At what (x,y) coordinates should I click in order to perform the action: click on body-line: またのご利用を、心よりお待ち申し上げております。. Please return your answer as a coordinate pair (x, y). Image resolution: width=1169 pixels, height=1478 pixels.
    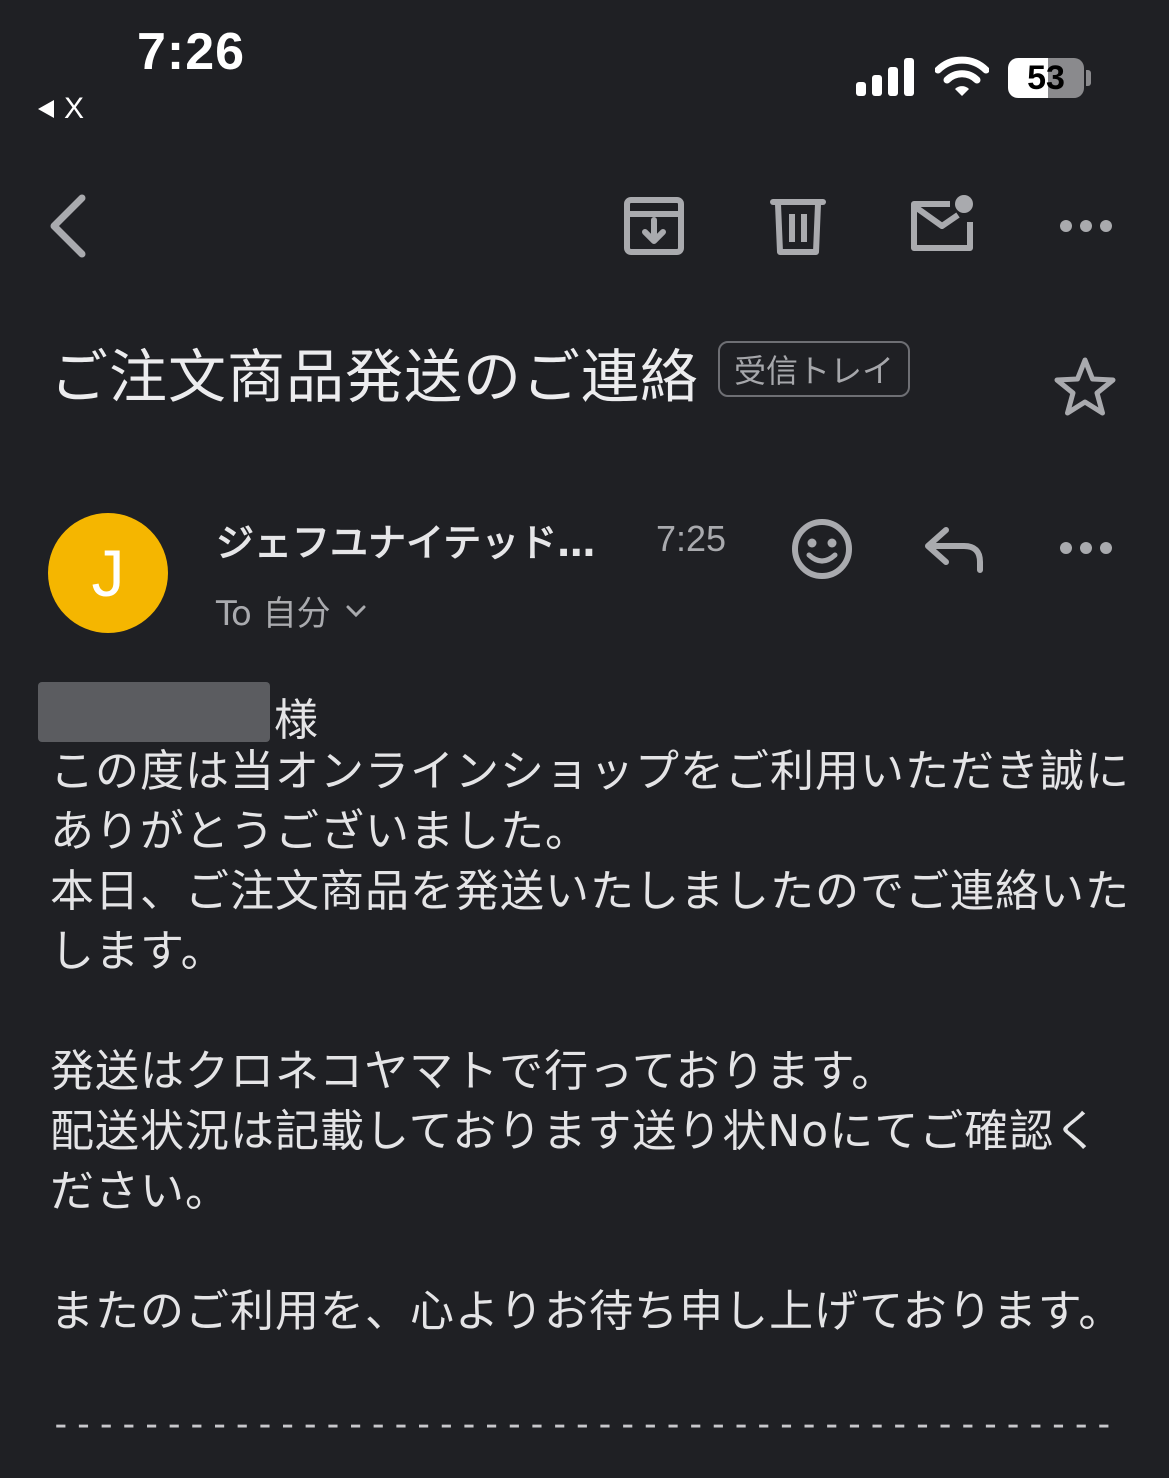
    Looking at the image, I should click on (587, 1311).